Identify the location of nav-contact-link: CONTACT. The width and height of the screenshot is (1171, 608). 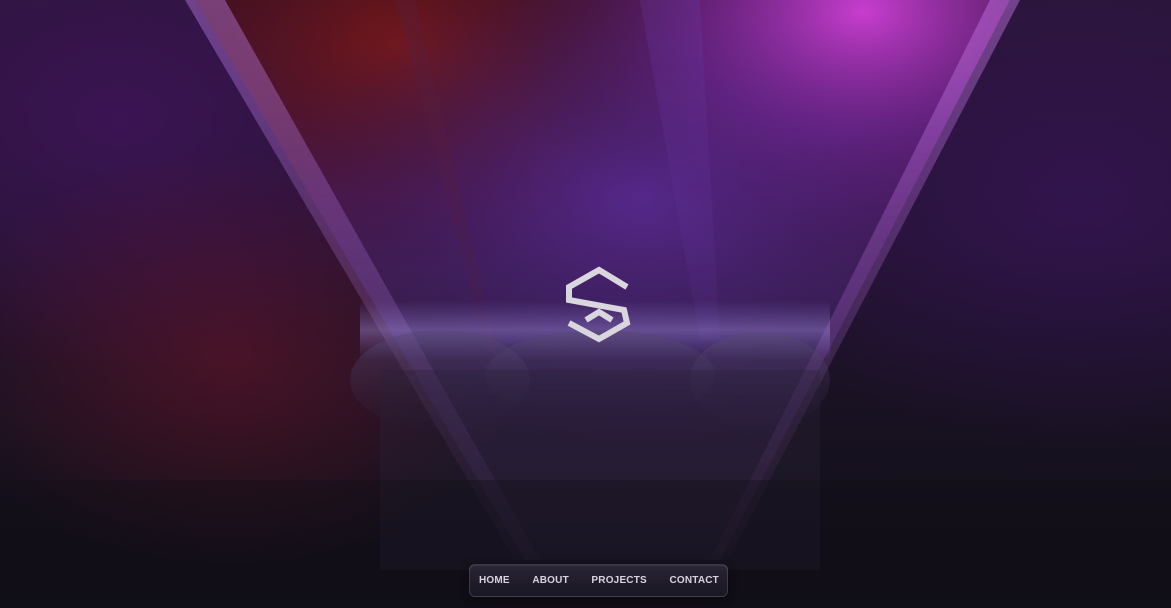
(694, 580).